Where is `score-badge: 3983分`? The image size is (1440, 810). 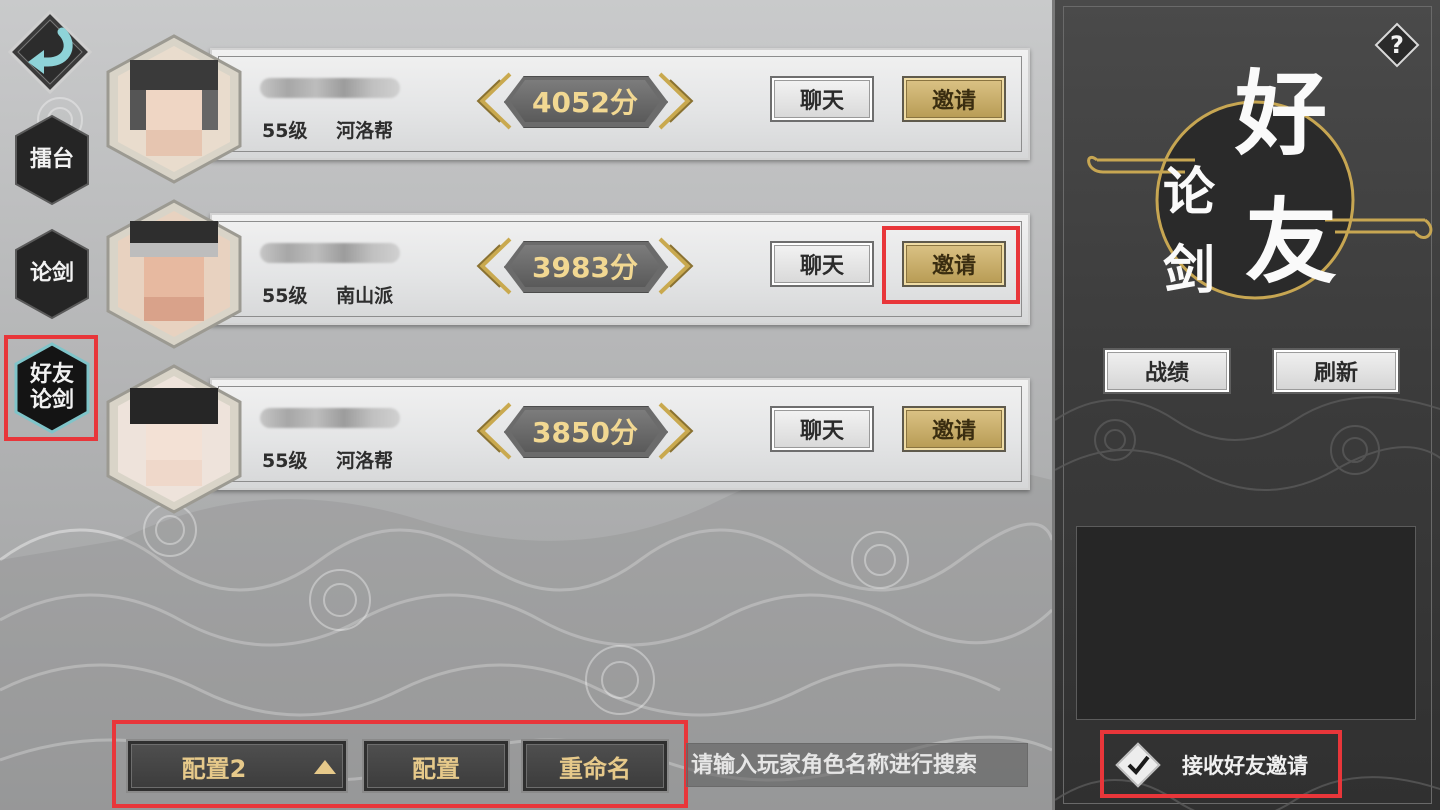 score-badge: 3983分 is located at coordinates (585, 266).